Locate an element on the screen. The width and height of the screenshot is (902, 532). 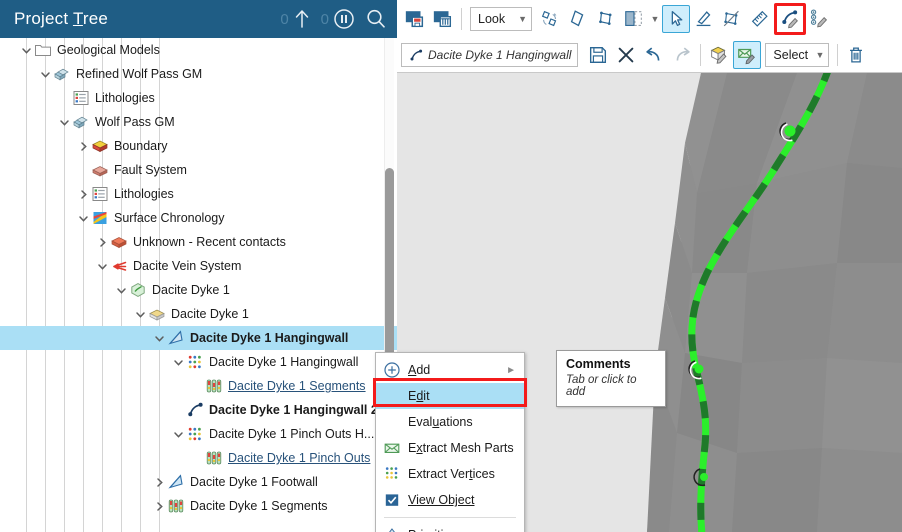
scene-toolbar: Look ▼ ▼ is located at coordinates (649, 19).